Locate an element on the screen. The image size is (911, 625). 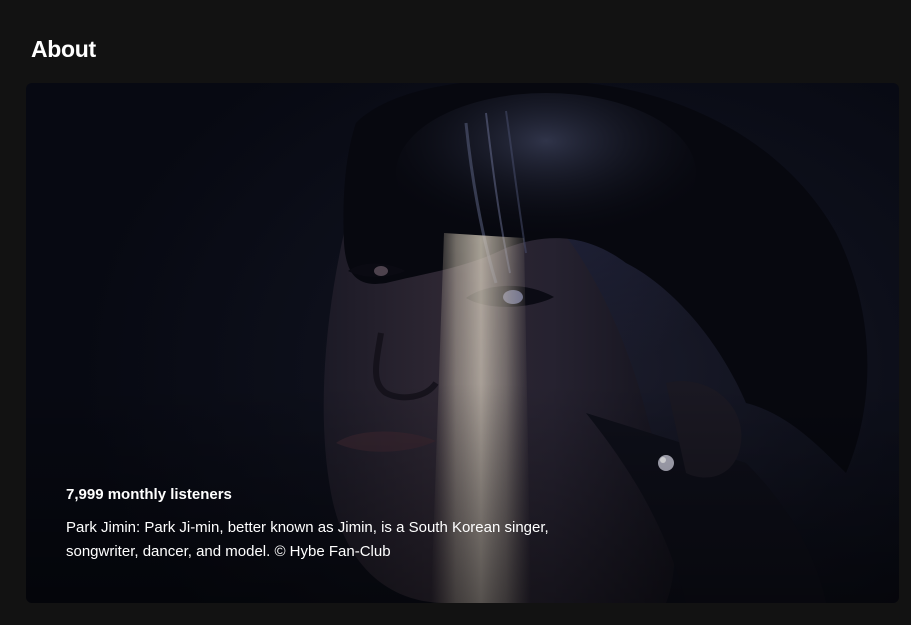
monthly-listeners: 7,999 monthly listeners is located at coordinates (149, 494).